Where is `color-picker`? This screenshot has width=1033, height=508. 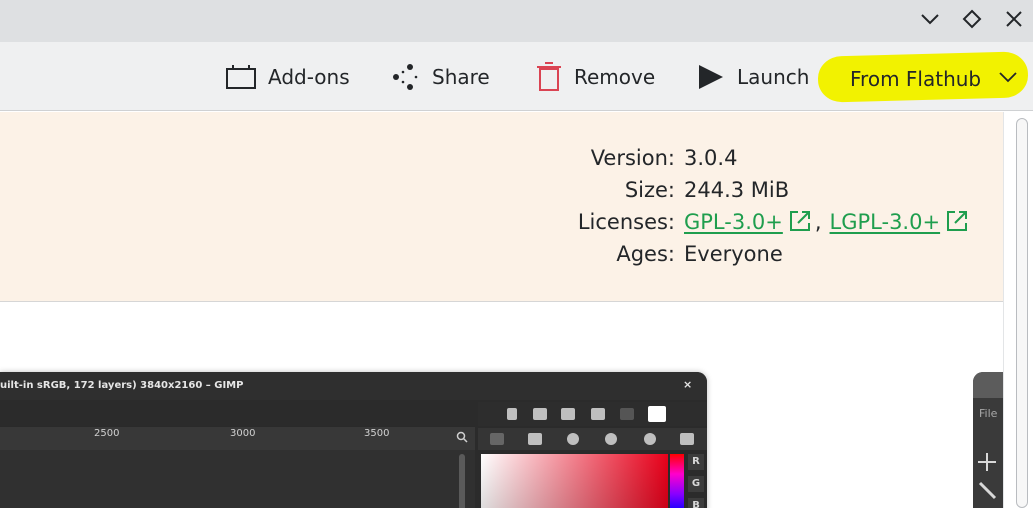
color-picker is located at coordinates (574, 481).